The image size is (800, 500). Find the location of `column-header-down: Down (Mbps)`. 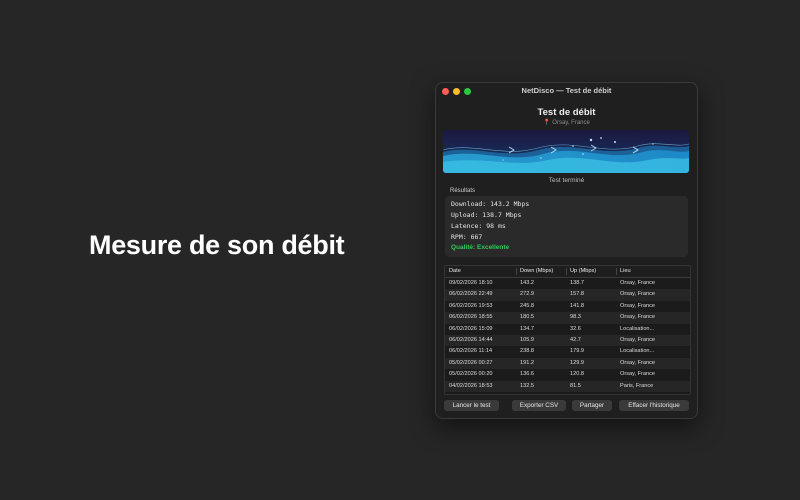

column-header-down: Down (Mbps) is located at coordinates (542, 271).